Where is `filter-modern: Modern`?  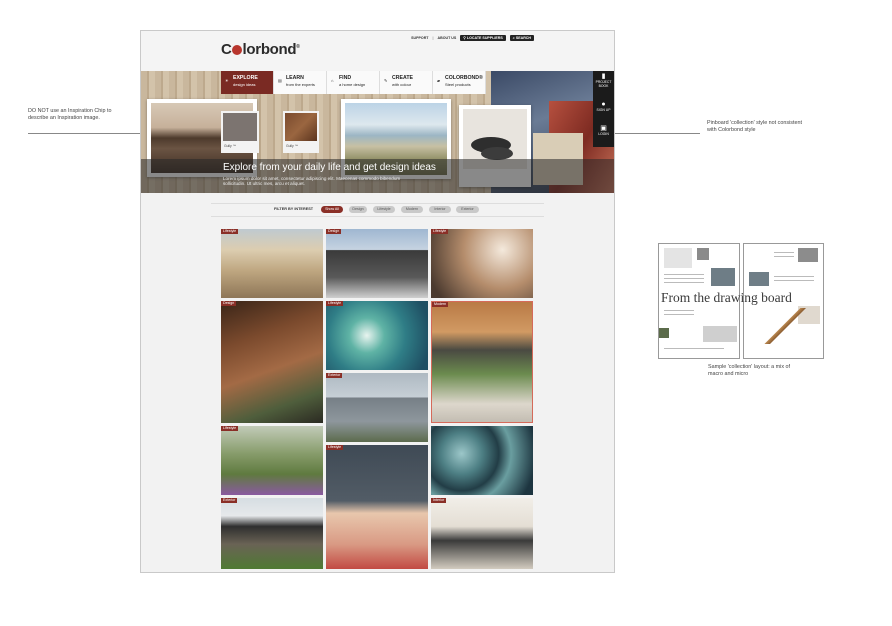
filter-modern: Modern is located at coordinates (412, 209).